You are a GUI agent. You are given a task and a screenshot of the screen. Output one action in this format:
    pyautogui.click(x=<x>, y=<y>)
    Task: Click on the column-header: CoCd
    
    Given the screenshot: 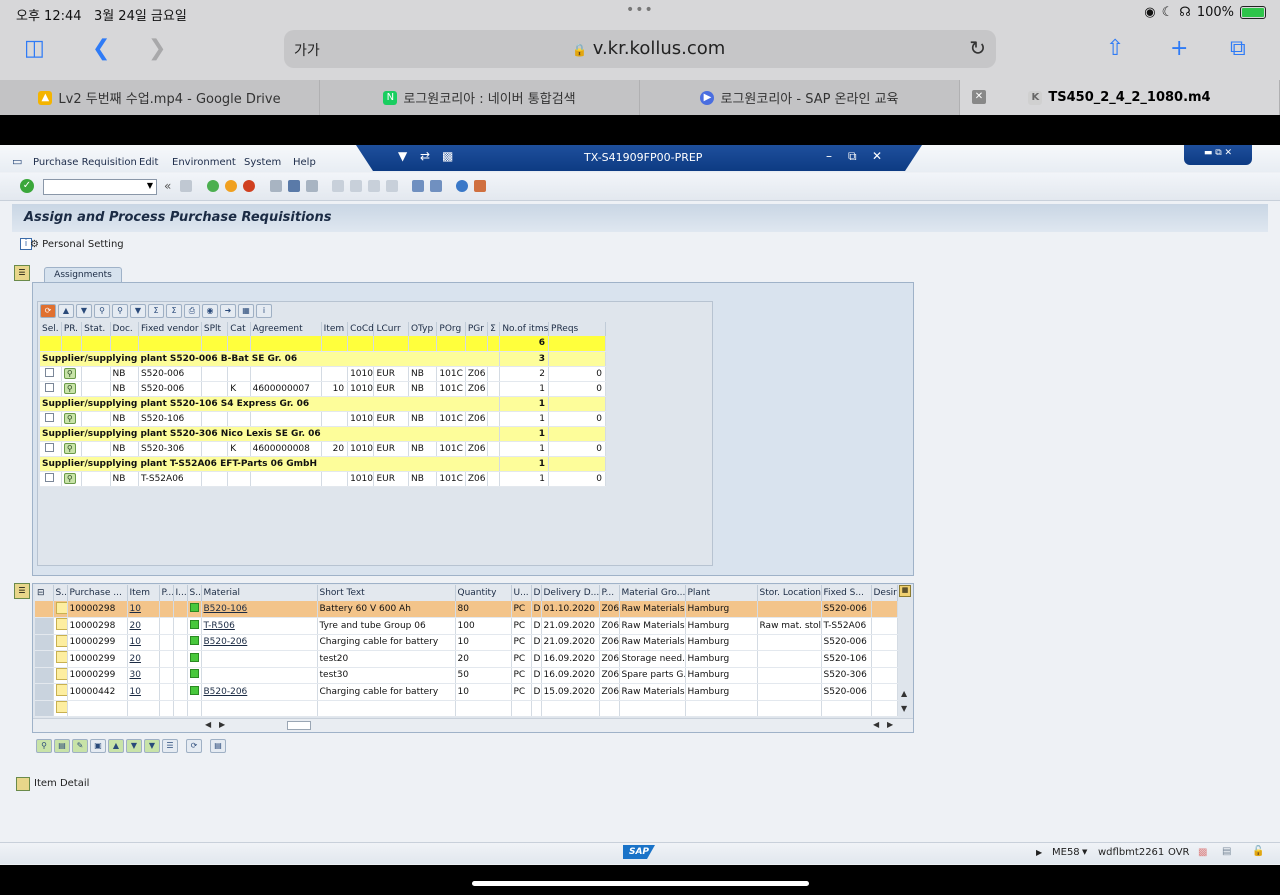 What is the action you would take?
    pyautogui.click(x=361, y=329)
    